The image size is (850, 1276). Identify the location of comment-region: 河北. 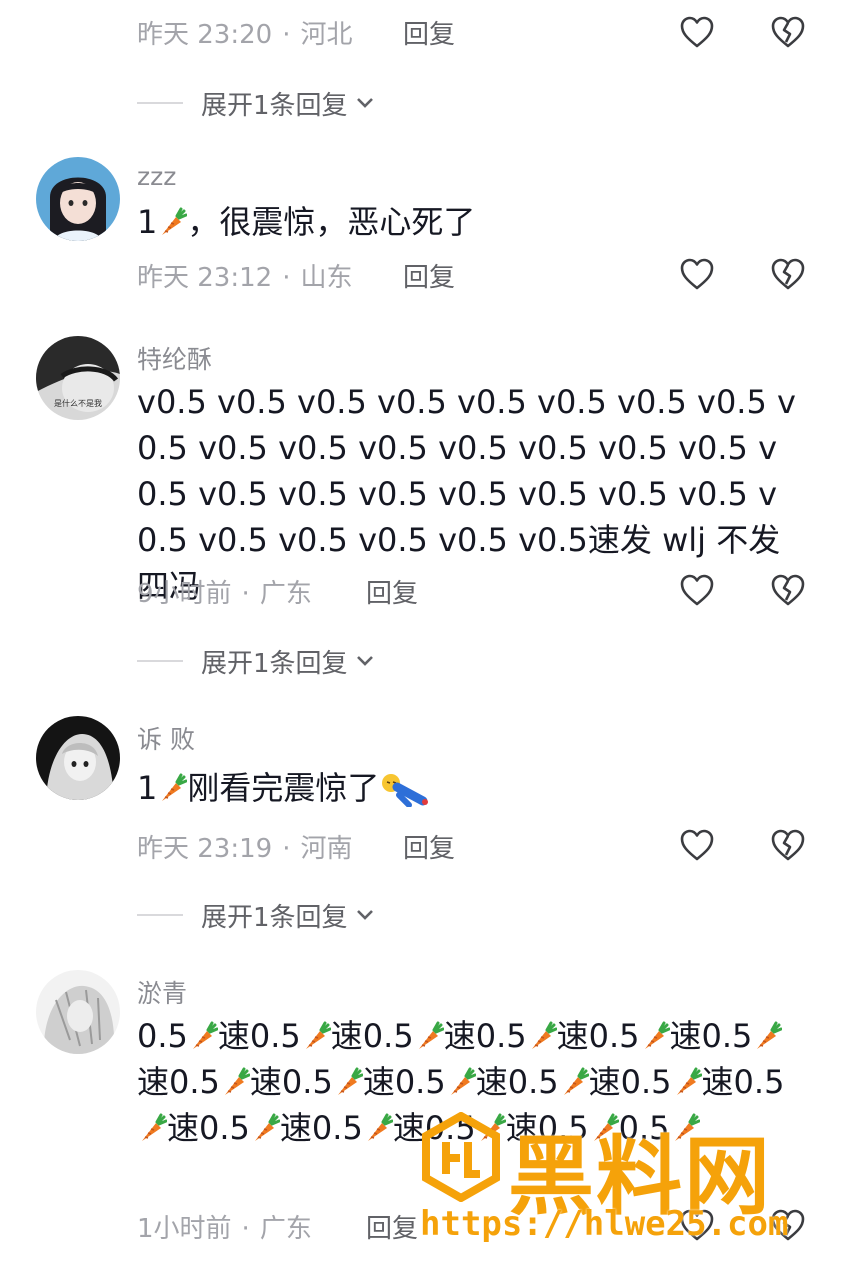
(326, 35).